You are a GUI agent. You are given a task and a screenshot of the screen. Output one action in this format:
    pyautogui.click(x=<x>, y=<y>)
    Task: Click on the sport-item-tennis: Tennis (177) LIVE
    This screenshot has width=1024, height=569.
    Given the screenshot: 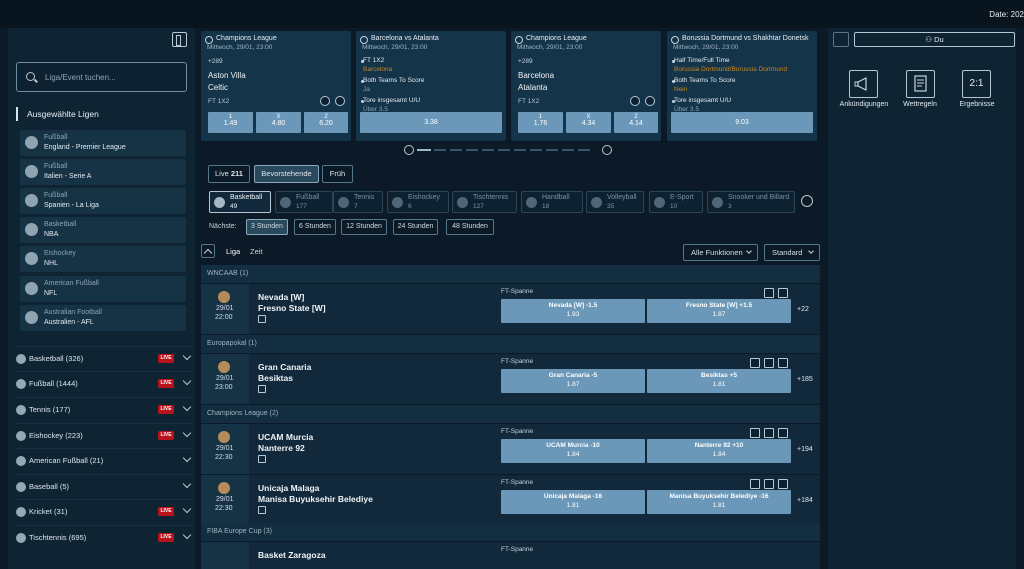 What is the action you would take?
    pyautogui.click(x=104, y=409)
    